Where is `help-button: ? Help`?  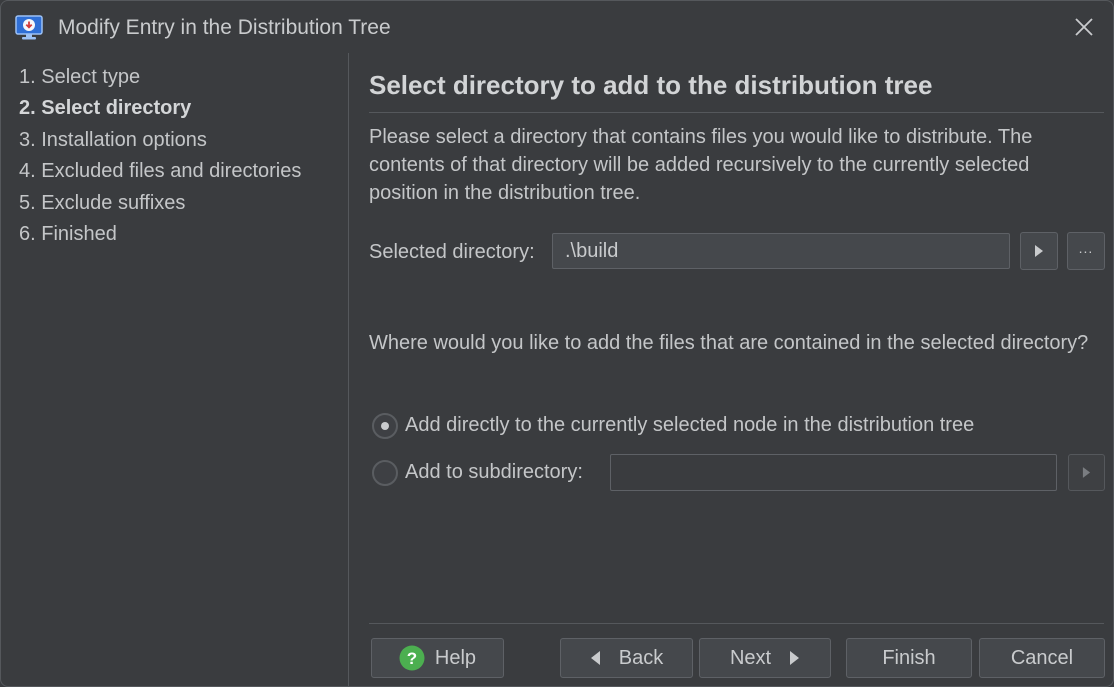 help-button: ? Help is located at coordinates (437, 658).